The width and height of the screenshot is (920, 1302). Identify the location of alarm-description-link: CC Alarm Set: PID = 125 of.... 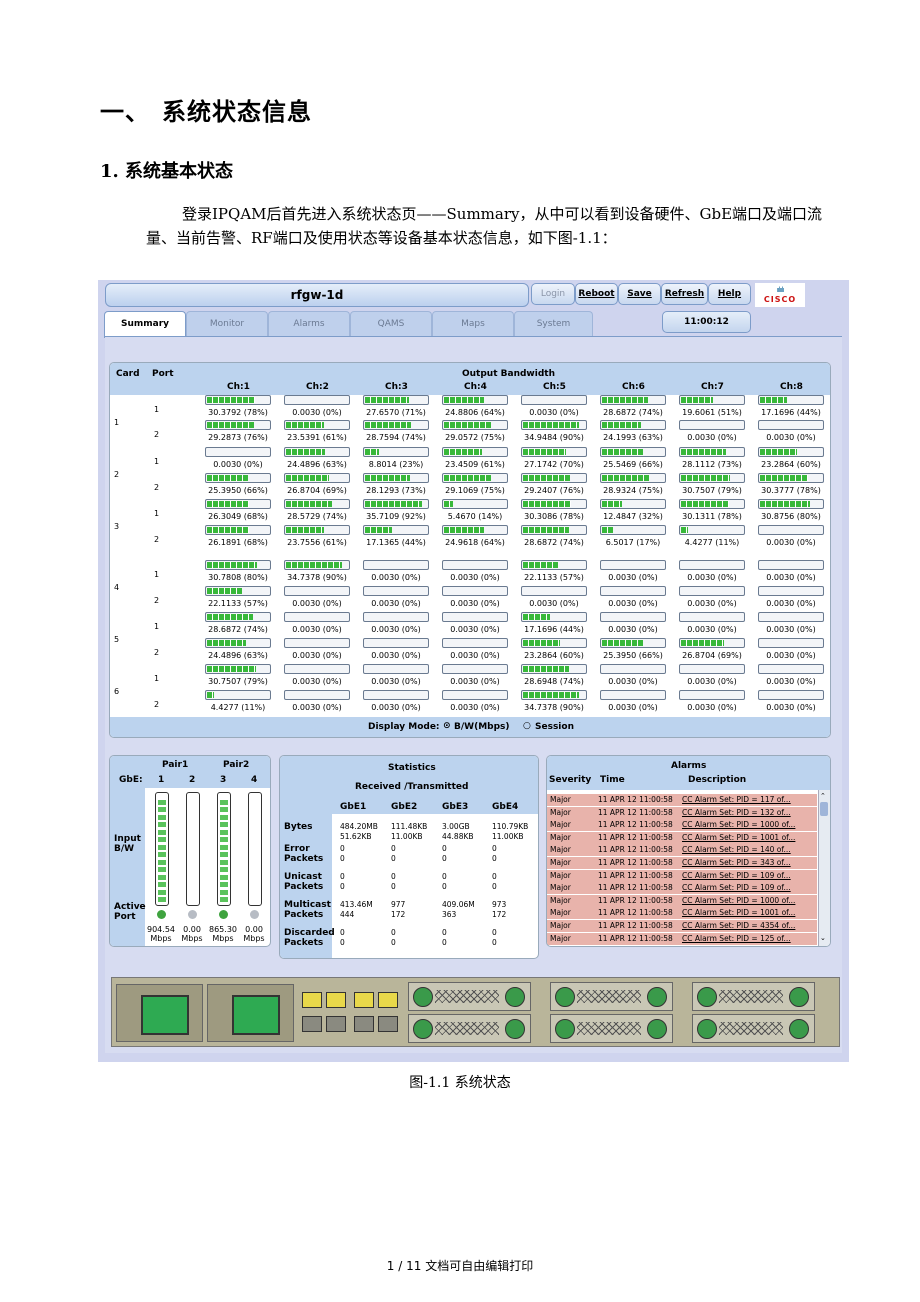
(736, 939).